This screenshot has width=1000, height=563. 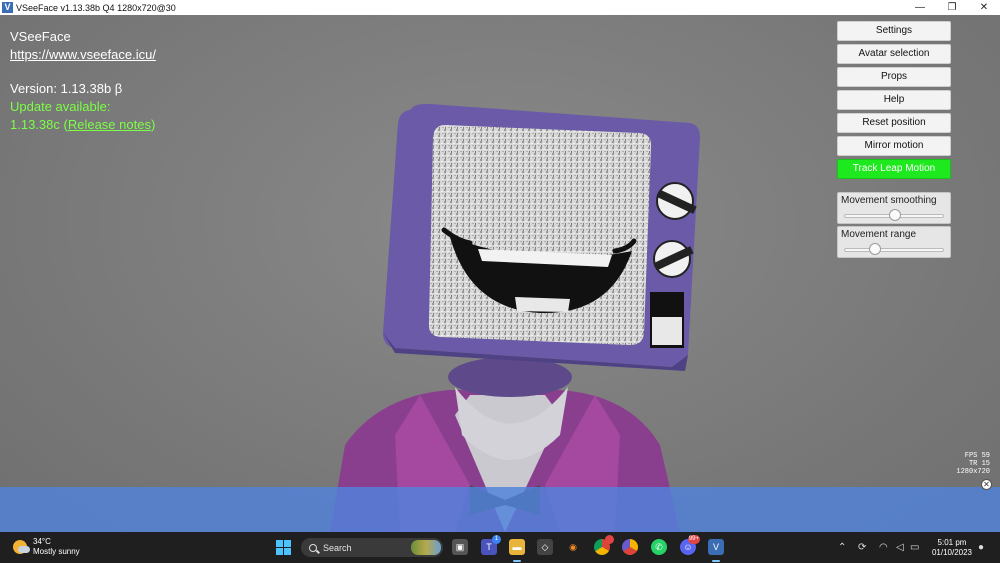 I want to click on update-version-suffix: ), so click(x=153, y=124).